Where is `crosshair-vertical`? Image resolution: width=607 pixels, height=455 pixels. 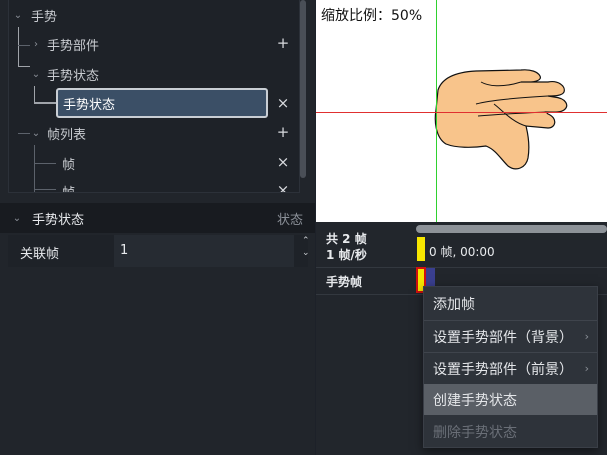 crosshair-vertical is located at coordinates (436, 111).